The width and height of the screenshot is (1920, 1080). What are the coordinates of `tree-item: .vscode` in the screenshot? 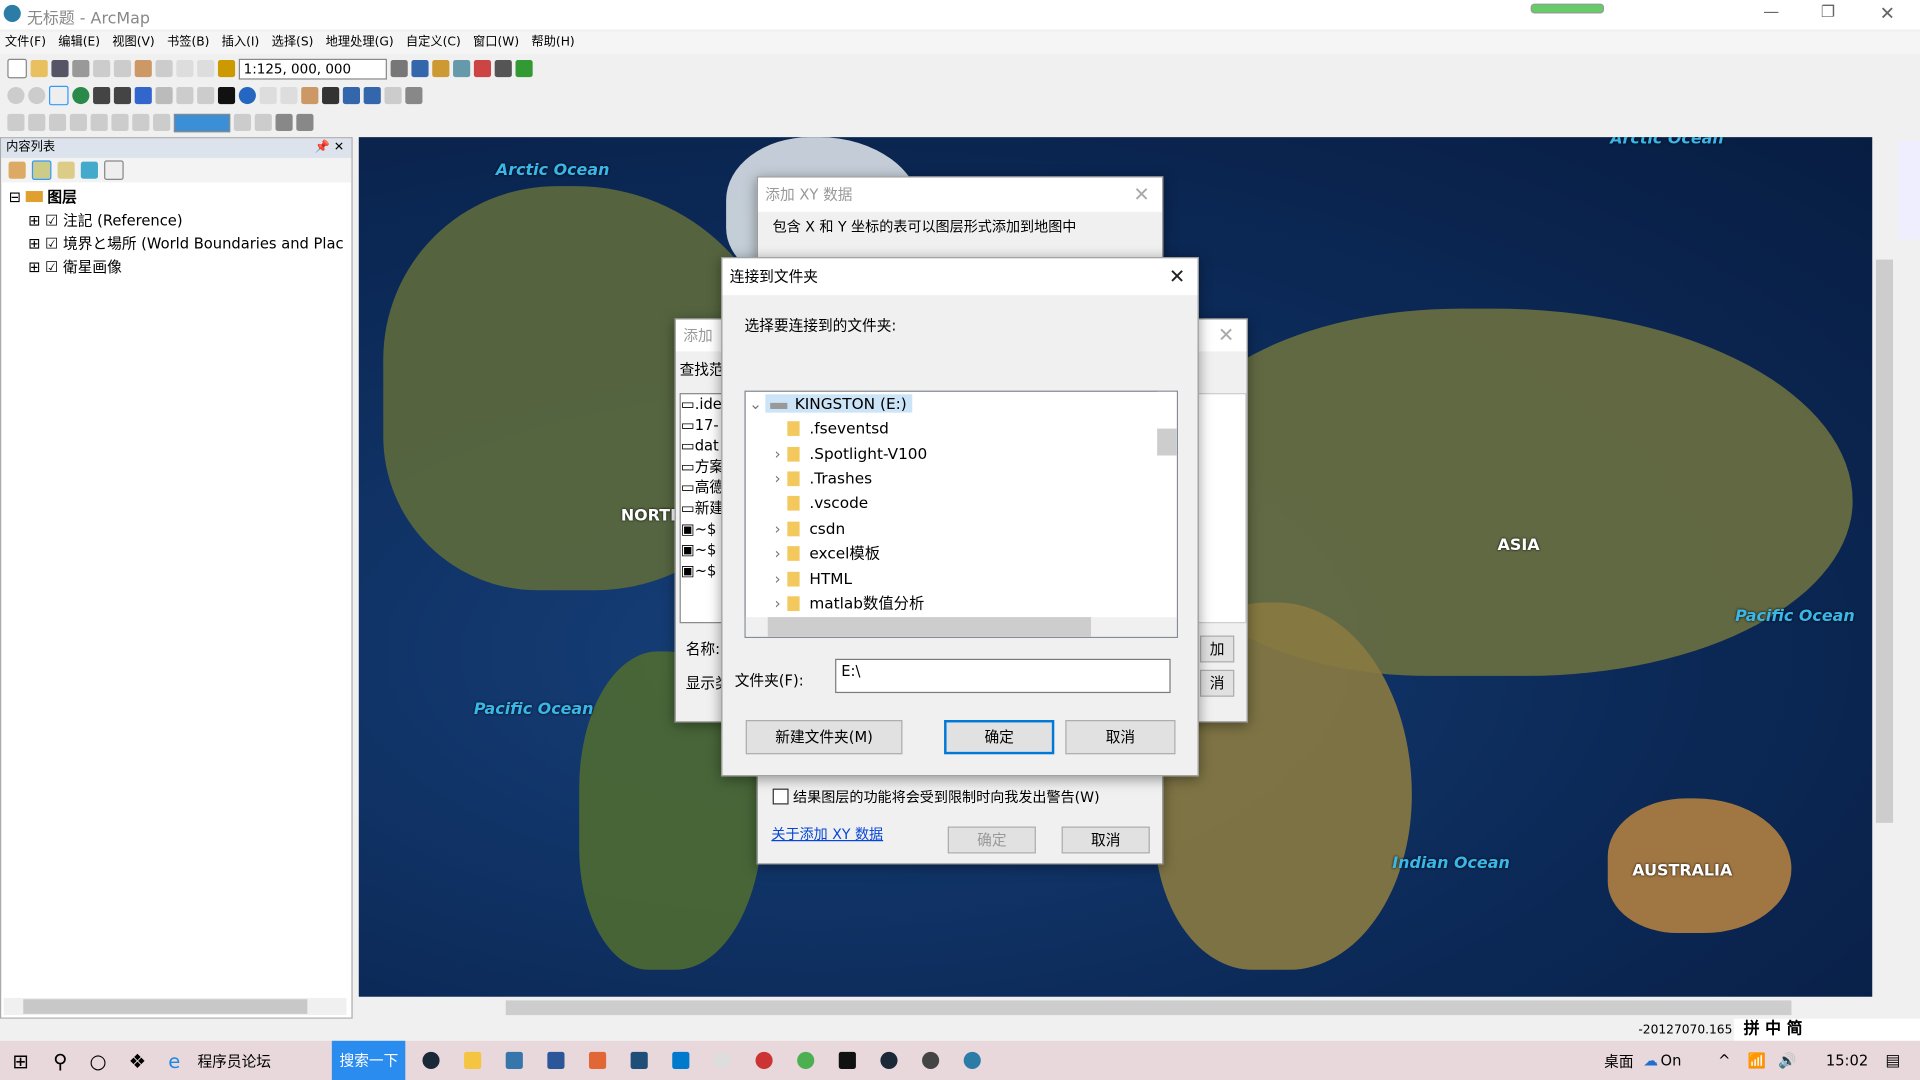 It's located at (818, 503).